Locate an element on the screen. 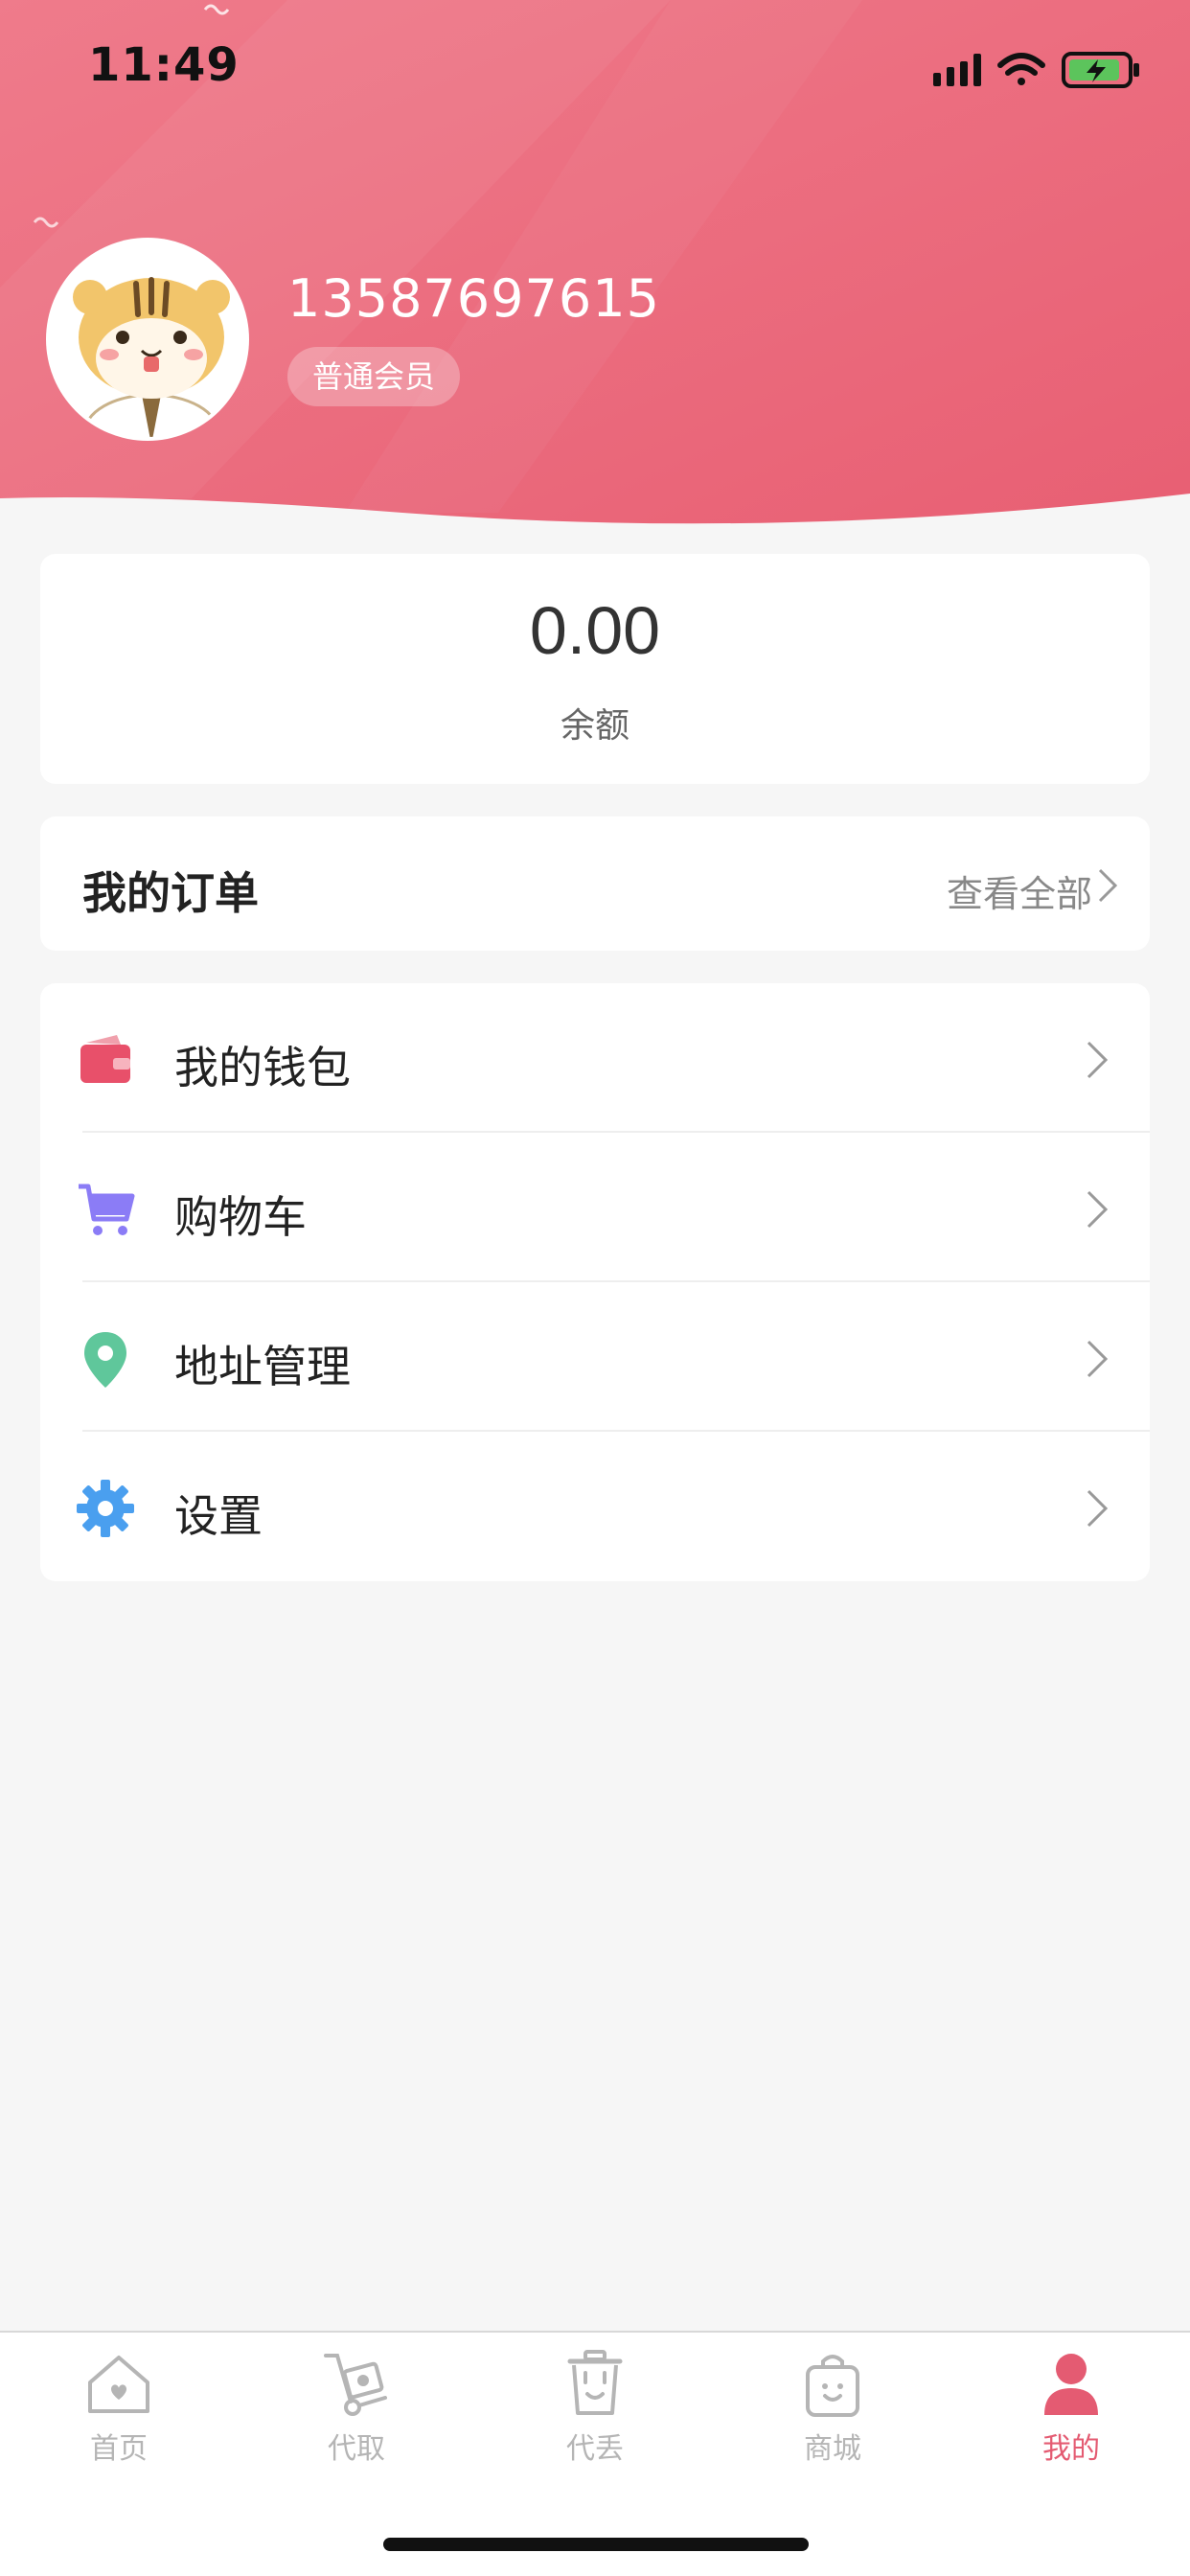  balance-label: 余额 is located at coordinates (594, 726).